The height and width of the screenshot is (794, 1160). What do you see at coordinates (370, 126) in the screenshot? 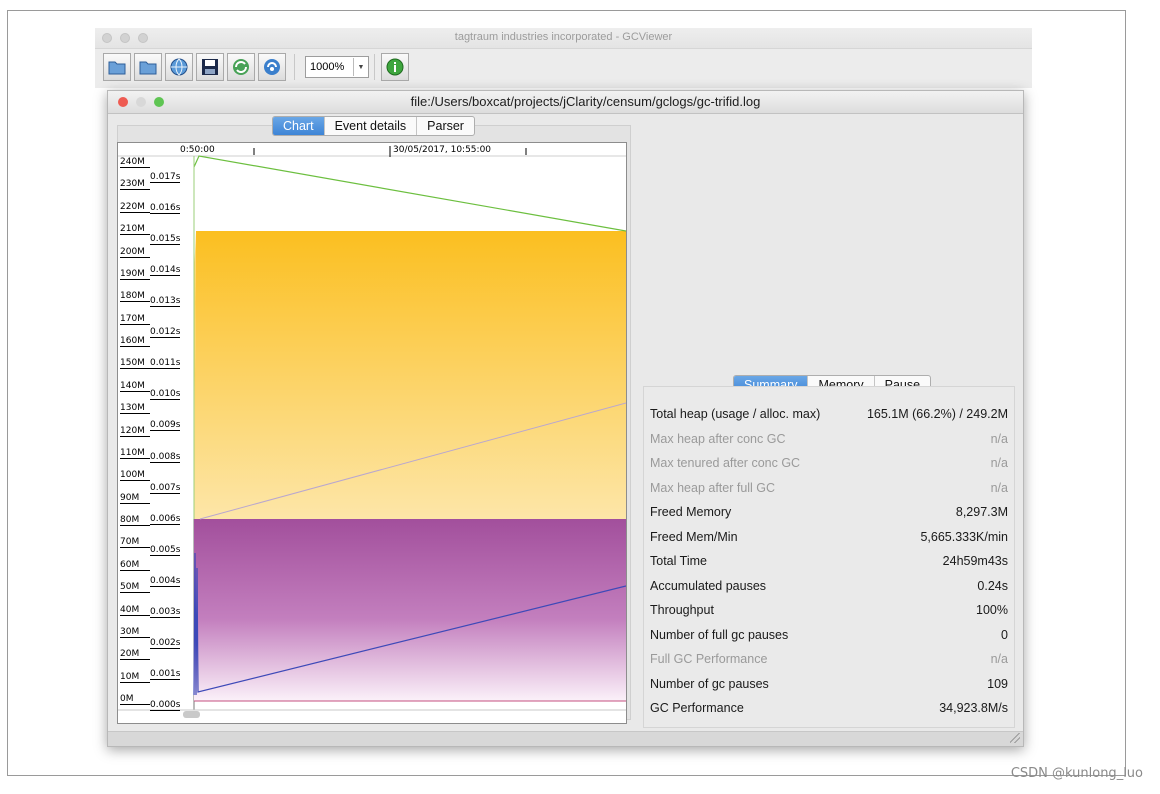
I see `tab-event-details: Event details` at bounding box center [370, 126].